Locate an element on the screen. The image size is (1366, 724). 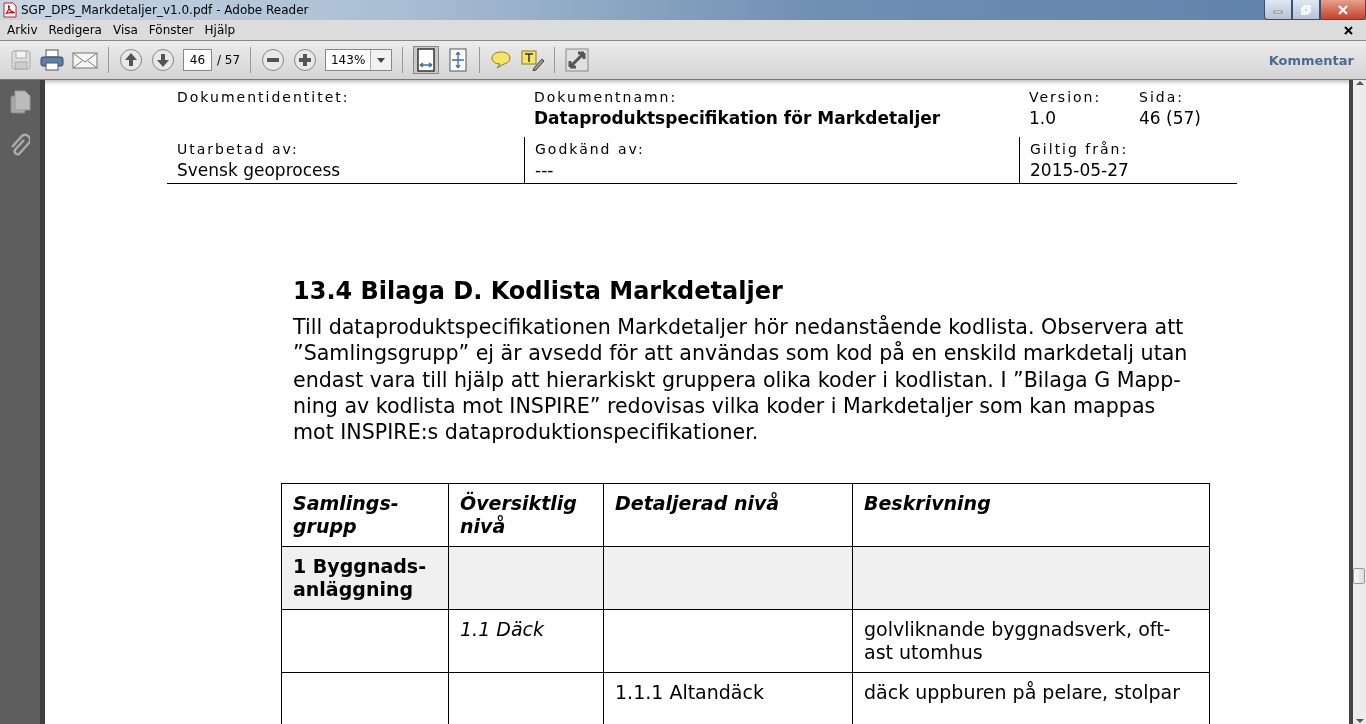
column-header: Översiktlig nivå is located at coordinates (526, 515).